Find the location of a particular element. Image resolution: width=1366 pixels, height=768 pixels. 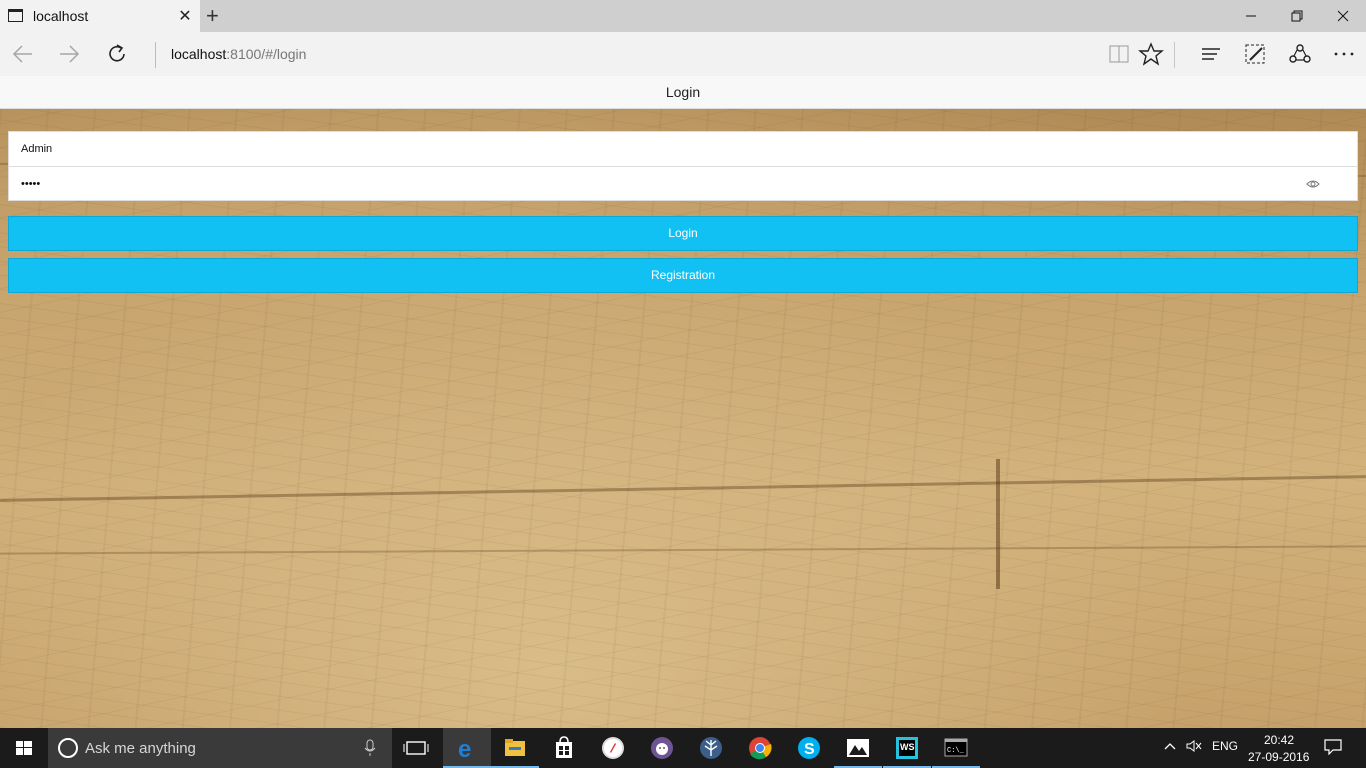

app-tree-icon is located at coordinates (711, 748).